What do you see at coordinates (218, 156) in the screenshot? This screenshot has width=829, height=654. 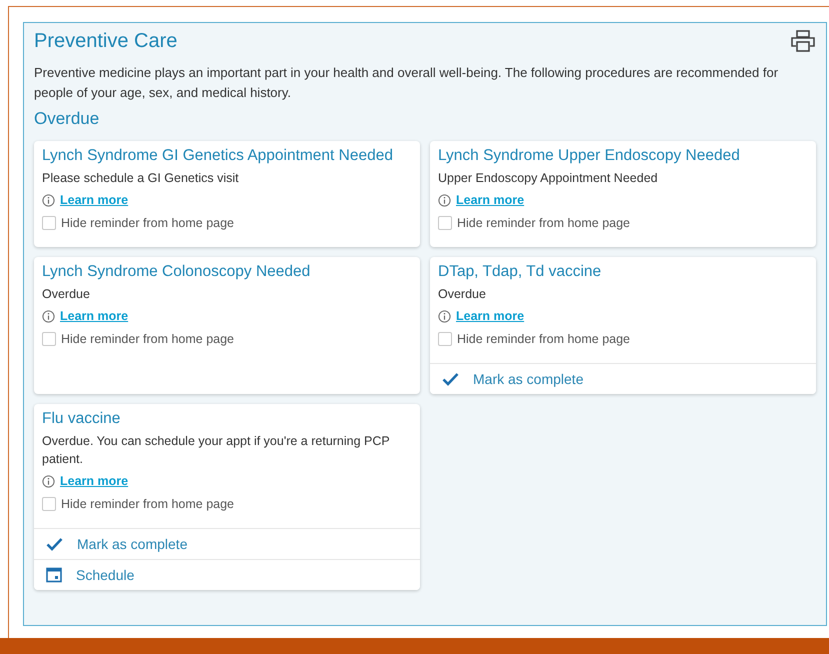 I see `card-title: Lynch Syndrome GI Genetics Appointment Needed` at bounding box center [218, 156].